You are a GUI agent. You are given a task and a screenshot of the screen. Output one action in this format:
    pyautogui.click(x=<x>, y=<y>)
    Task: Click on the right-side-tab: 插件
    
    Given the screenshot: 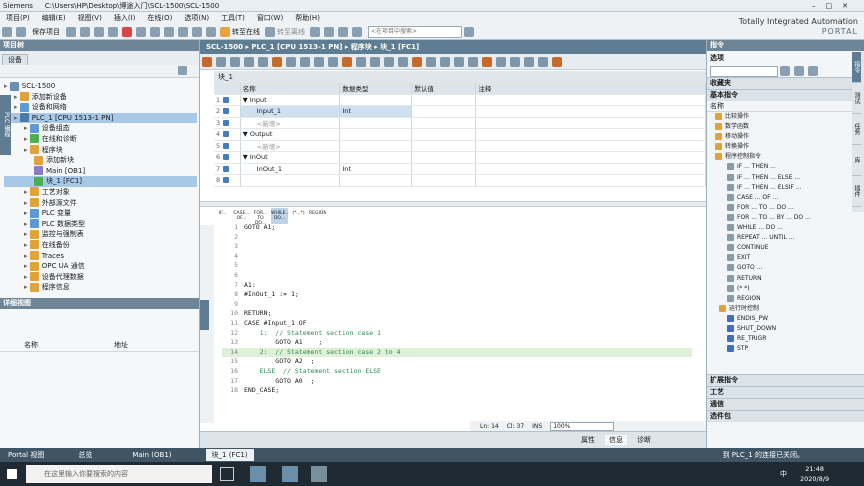 What is the action you would take?
    pyautogui.click(x=856, y=191)
    